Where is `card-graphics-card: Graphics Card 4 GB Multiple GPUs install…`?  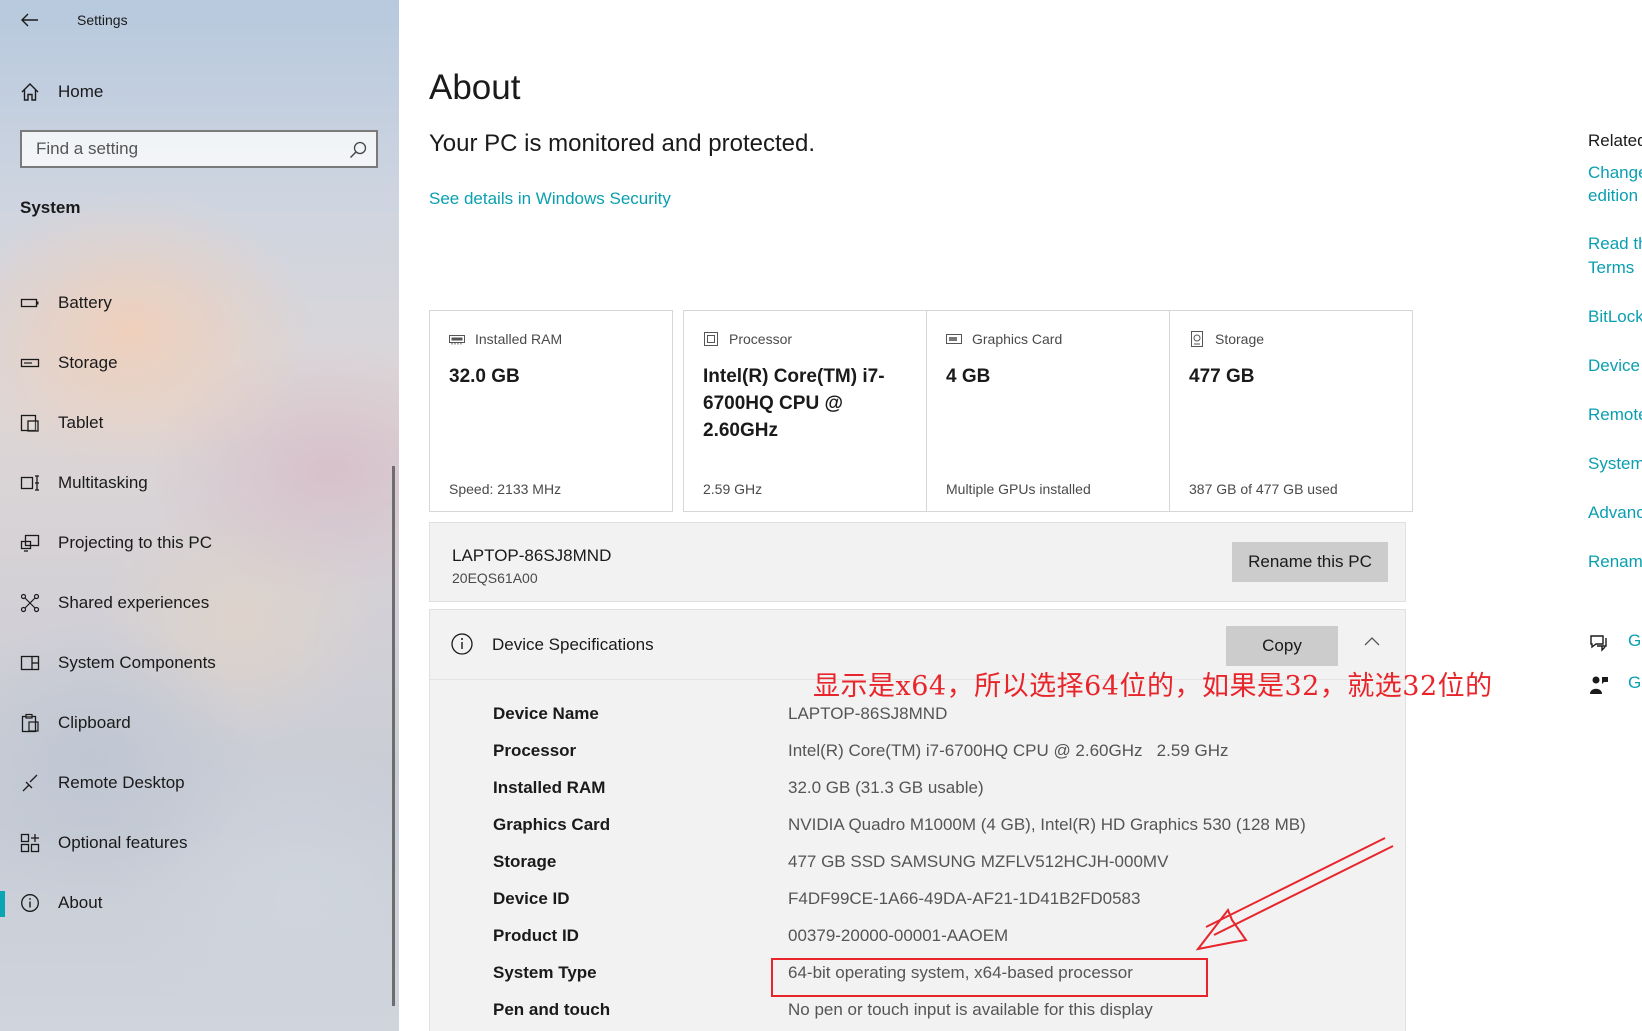
card-graphics-card: Graphics Card 4 GB Multiple GPUs install… is located at coordinates (1048, 411).